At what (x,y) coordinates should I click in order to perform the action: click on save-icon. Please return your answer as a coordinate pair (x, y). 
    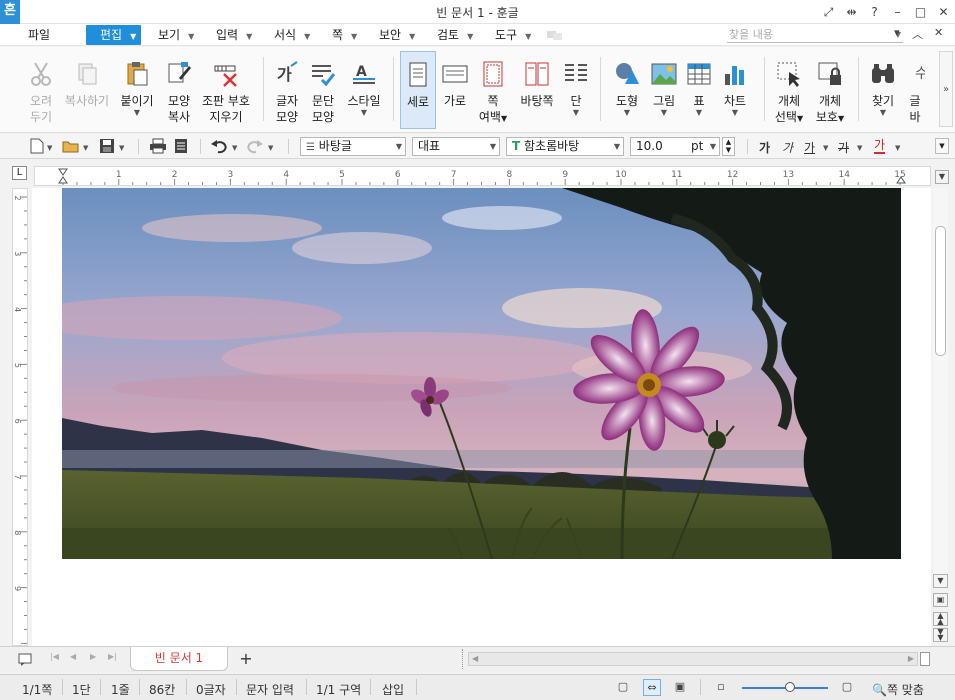
    Looking at the image, I should click on (107, 146).